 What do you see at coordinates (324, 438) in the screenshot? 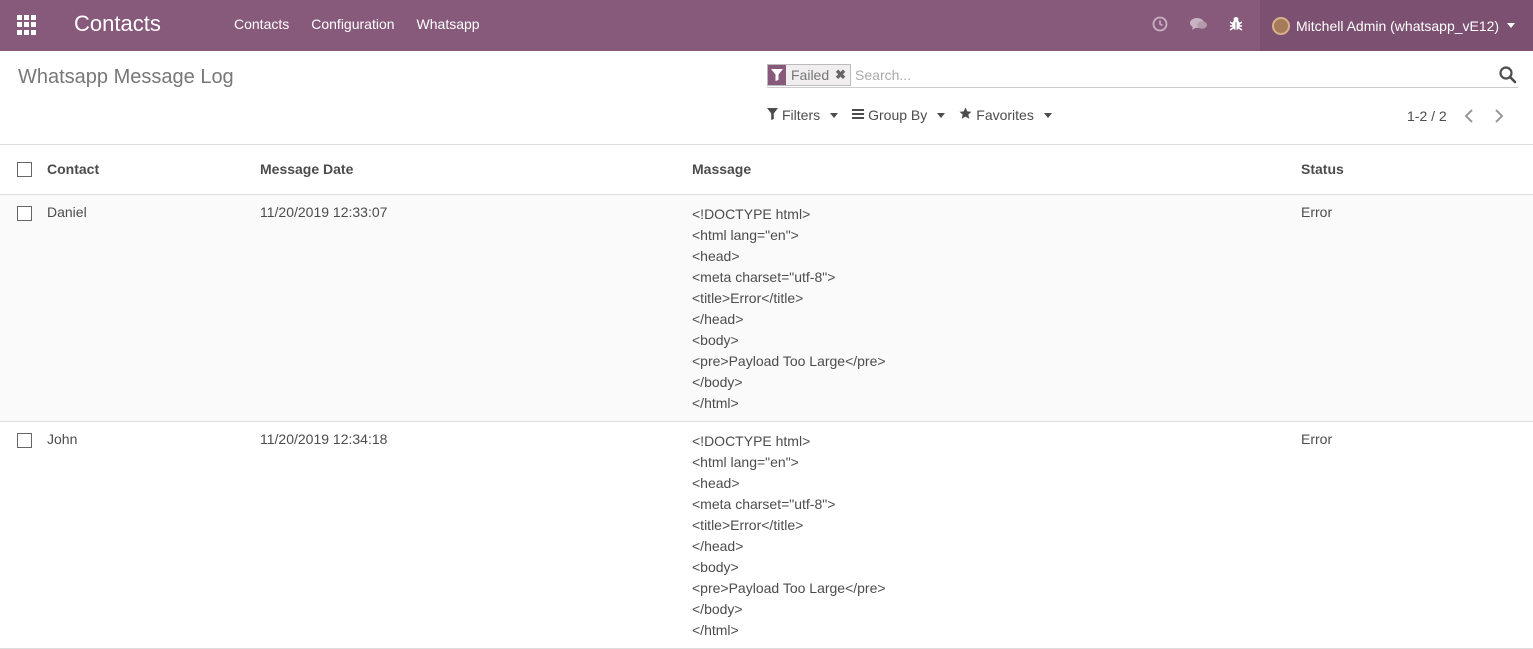
I see `message-date-cell: 11/20/2019 12:34:18` at bounding box center [324, 438].